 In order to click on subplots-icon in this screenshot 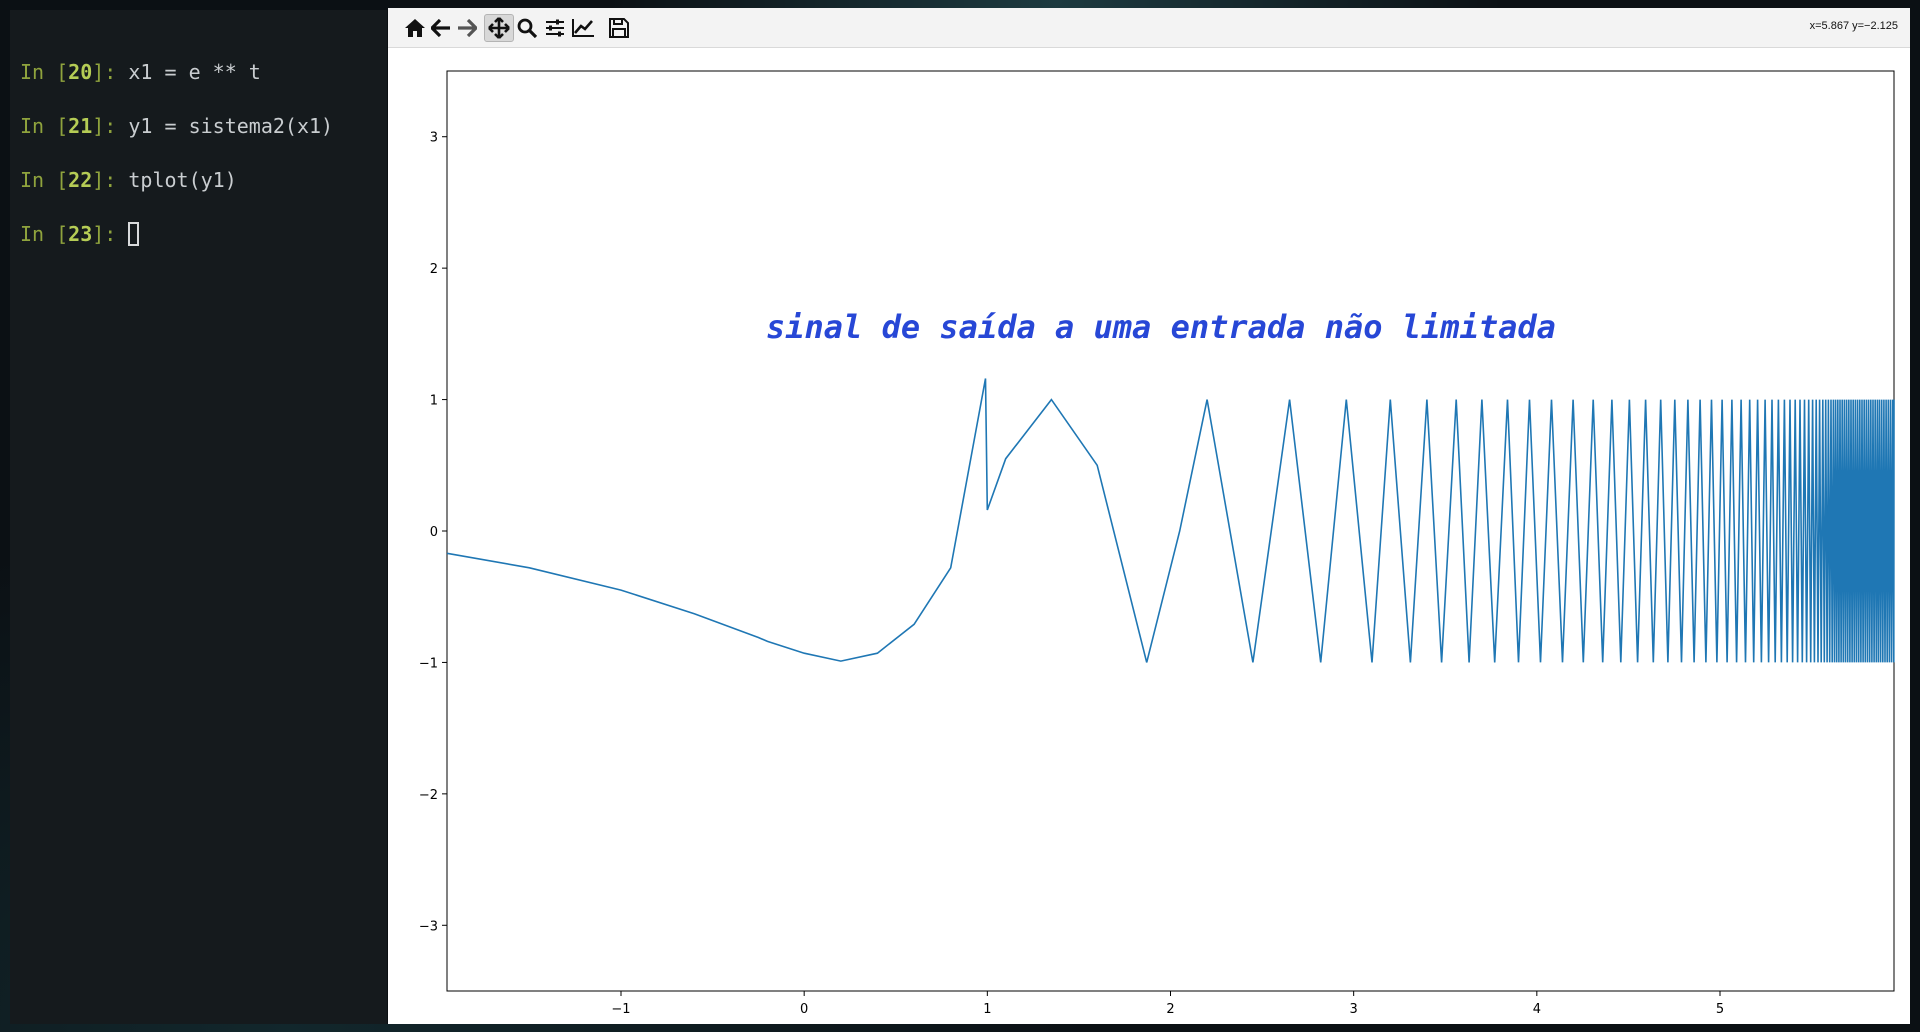, I will do `click(555, 28)`.